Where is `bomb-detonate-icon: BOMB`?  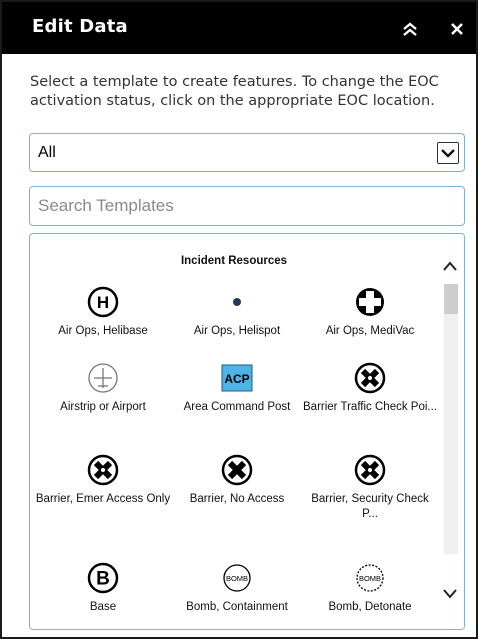 bomb-detonate-icon: BOMB is located at coordinates (370, 578).